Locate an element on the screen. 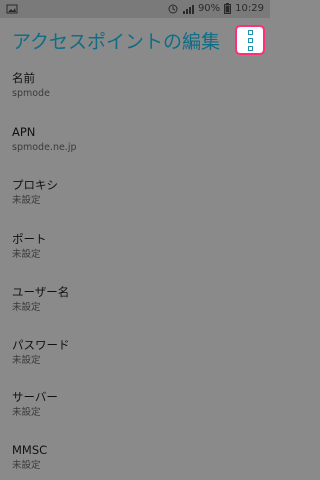  list-item-username: ユーザー名 未設定 is located at coordinates (132, 299).